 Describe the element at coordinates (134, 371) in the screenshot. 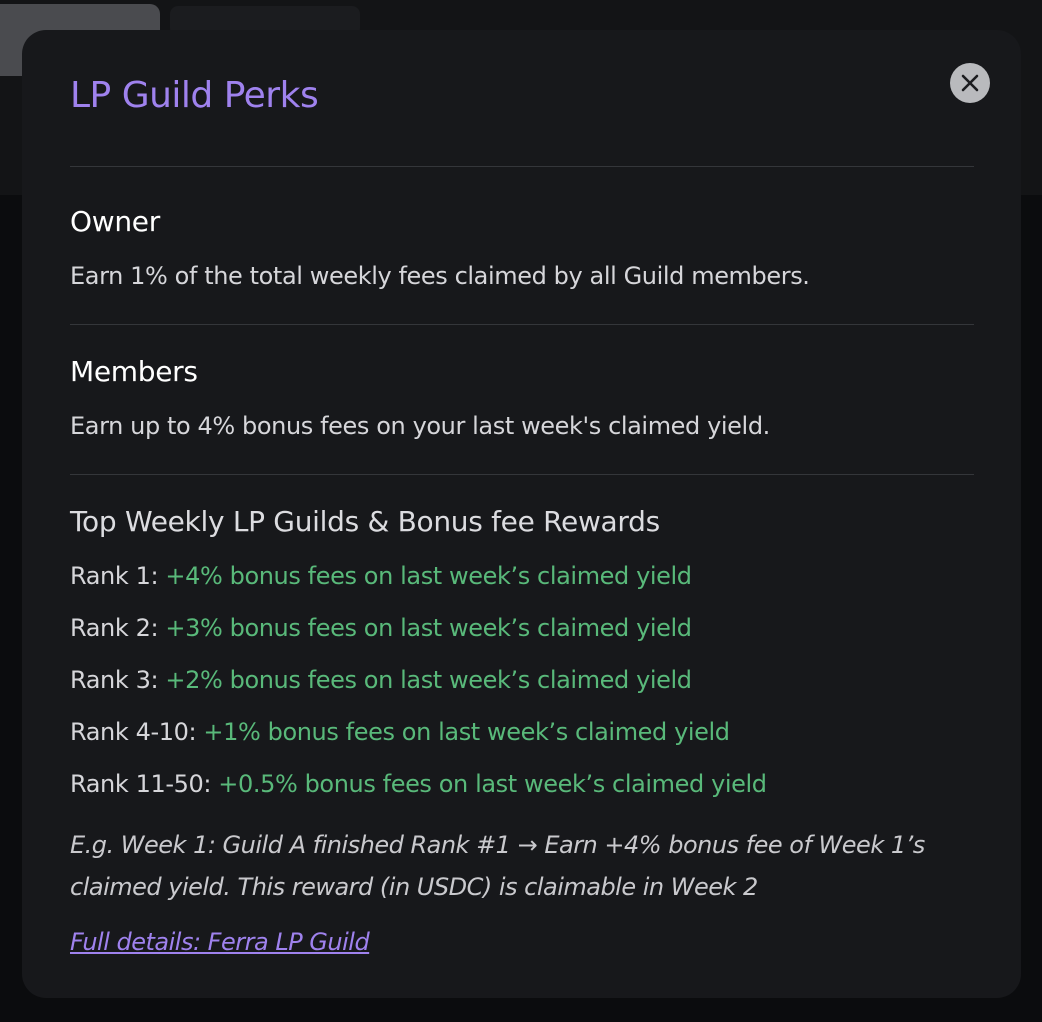

I see `members-heading: Members` at that location.